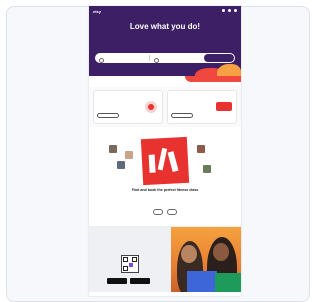 Image resolution: width=320 pixels, height=302 pixels. I want to click on feature-buttons, so click(165, 212).